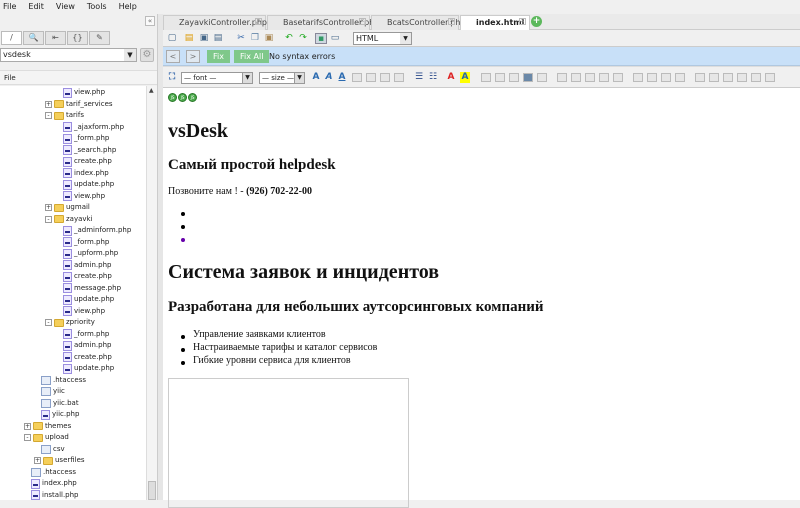  I want to click on tab-zayavki-controller: ZayavkiController.php* x, so click(217, 22).